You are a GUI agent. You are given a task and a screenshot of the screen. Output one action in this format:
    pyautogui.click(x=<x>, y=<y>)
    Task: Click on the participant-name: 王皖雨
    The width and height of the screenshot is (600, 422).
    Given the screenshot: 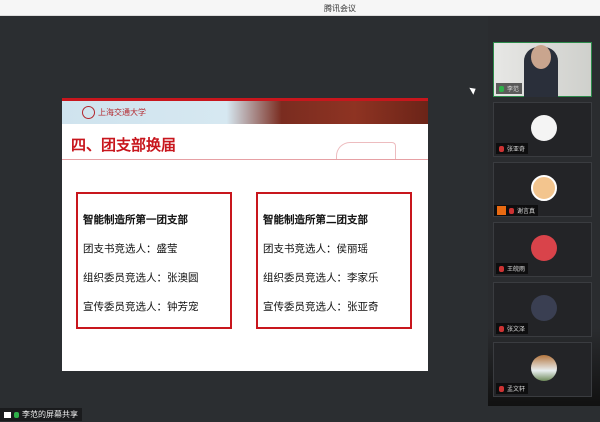 What is the action you would take?
    pyautogui.click(x=516, y=269)
    